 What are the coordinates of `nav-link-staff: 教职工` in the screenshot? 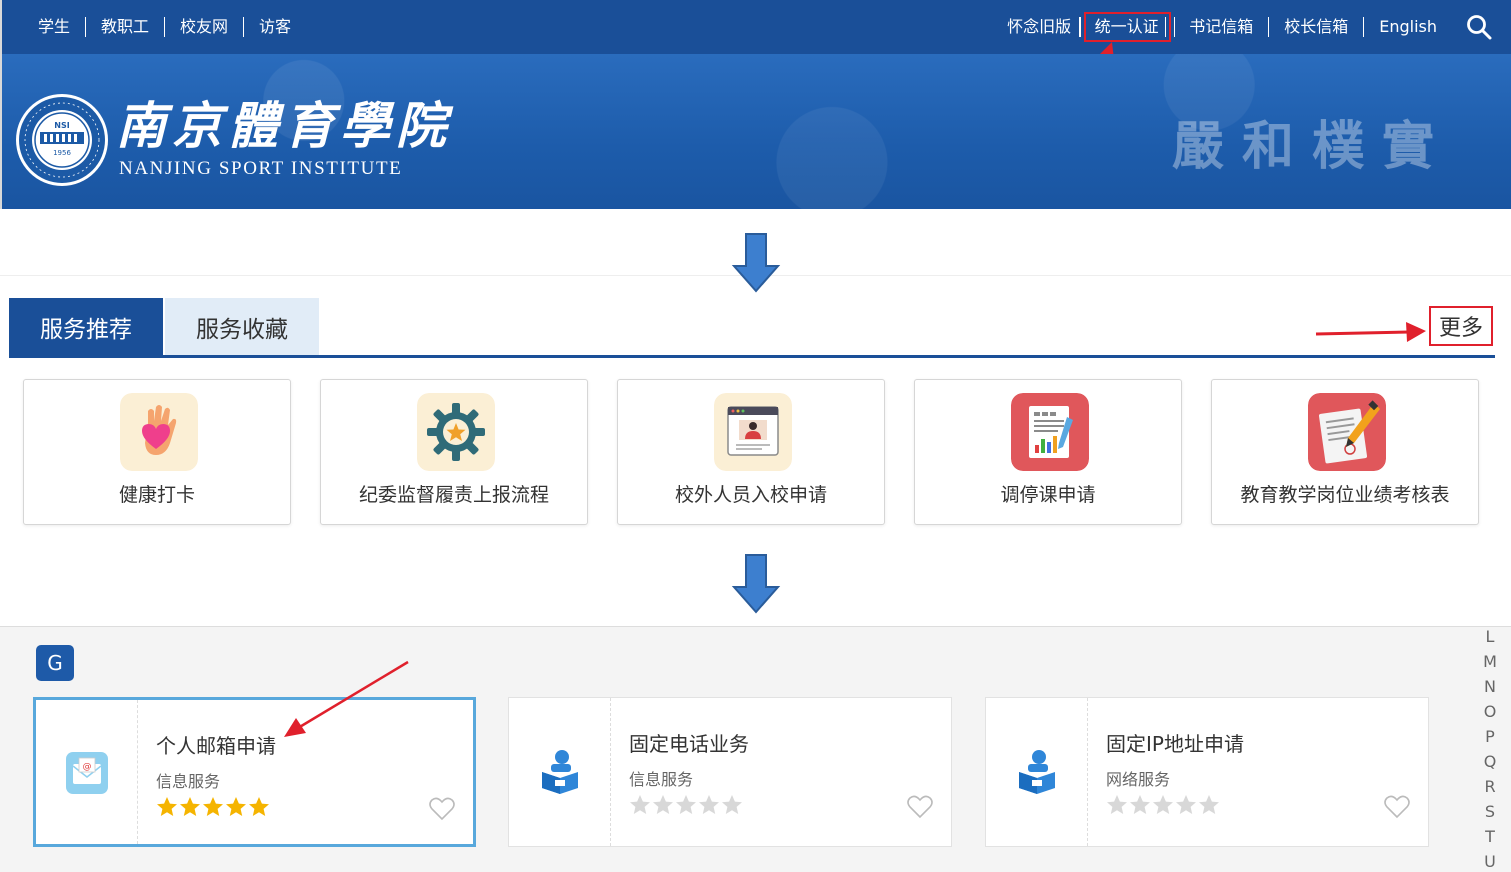 It's located at (126, 27).